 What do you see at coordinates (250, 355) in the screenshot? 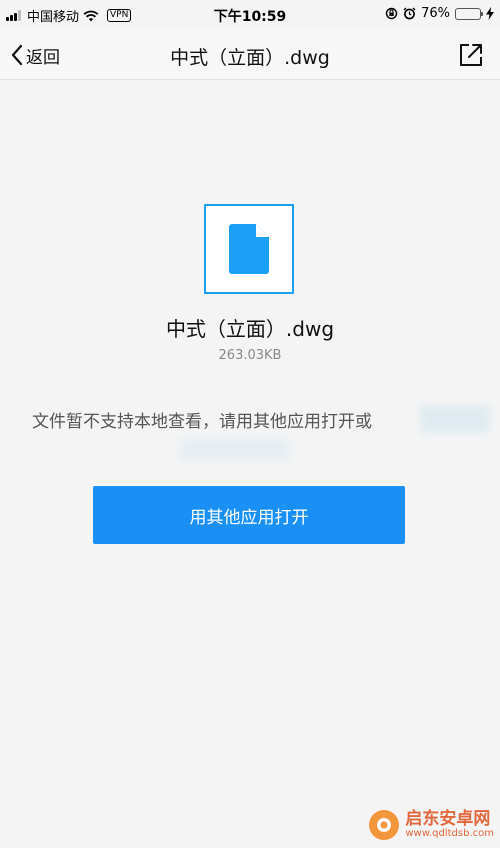
I see `file-size: 263.03KB` at bounding box center [250, 355].